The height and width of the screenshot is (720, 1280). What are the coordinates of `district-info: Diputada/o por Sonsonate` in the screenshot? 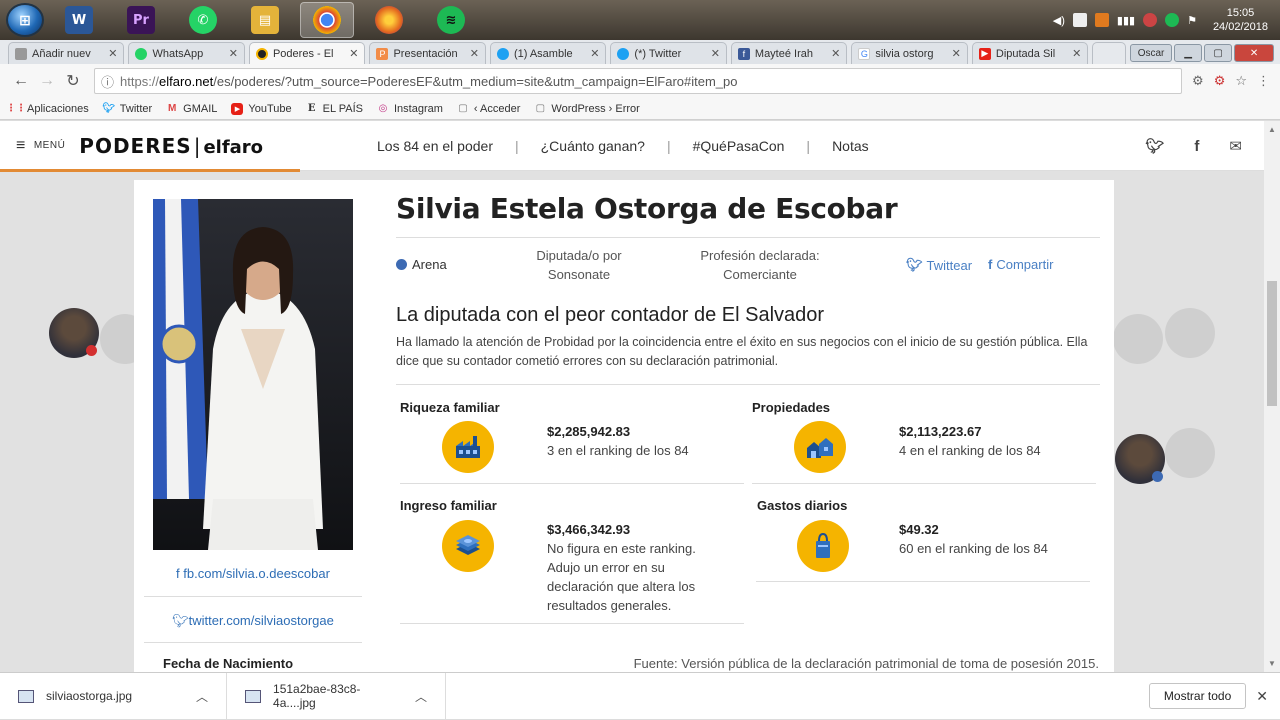 It's located at (579, 265).